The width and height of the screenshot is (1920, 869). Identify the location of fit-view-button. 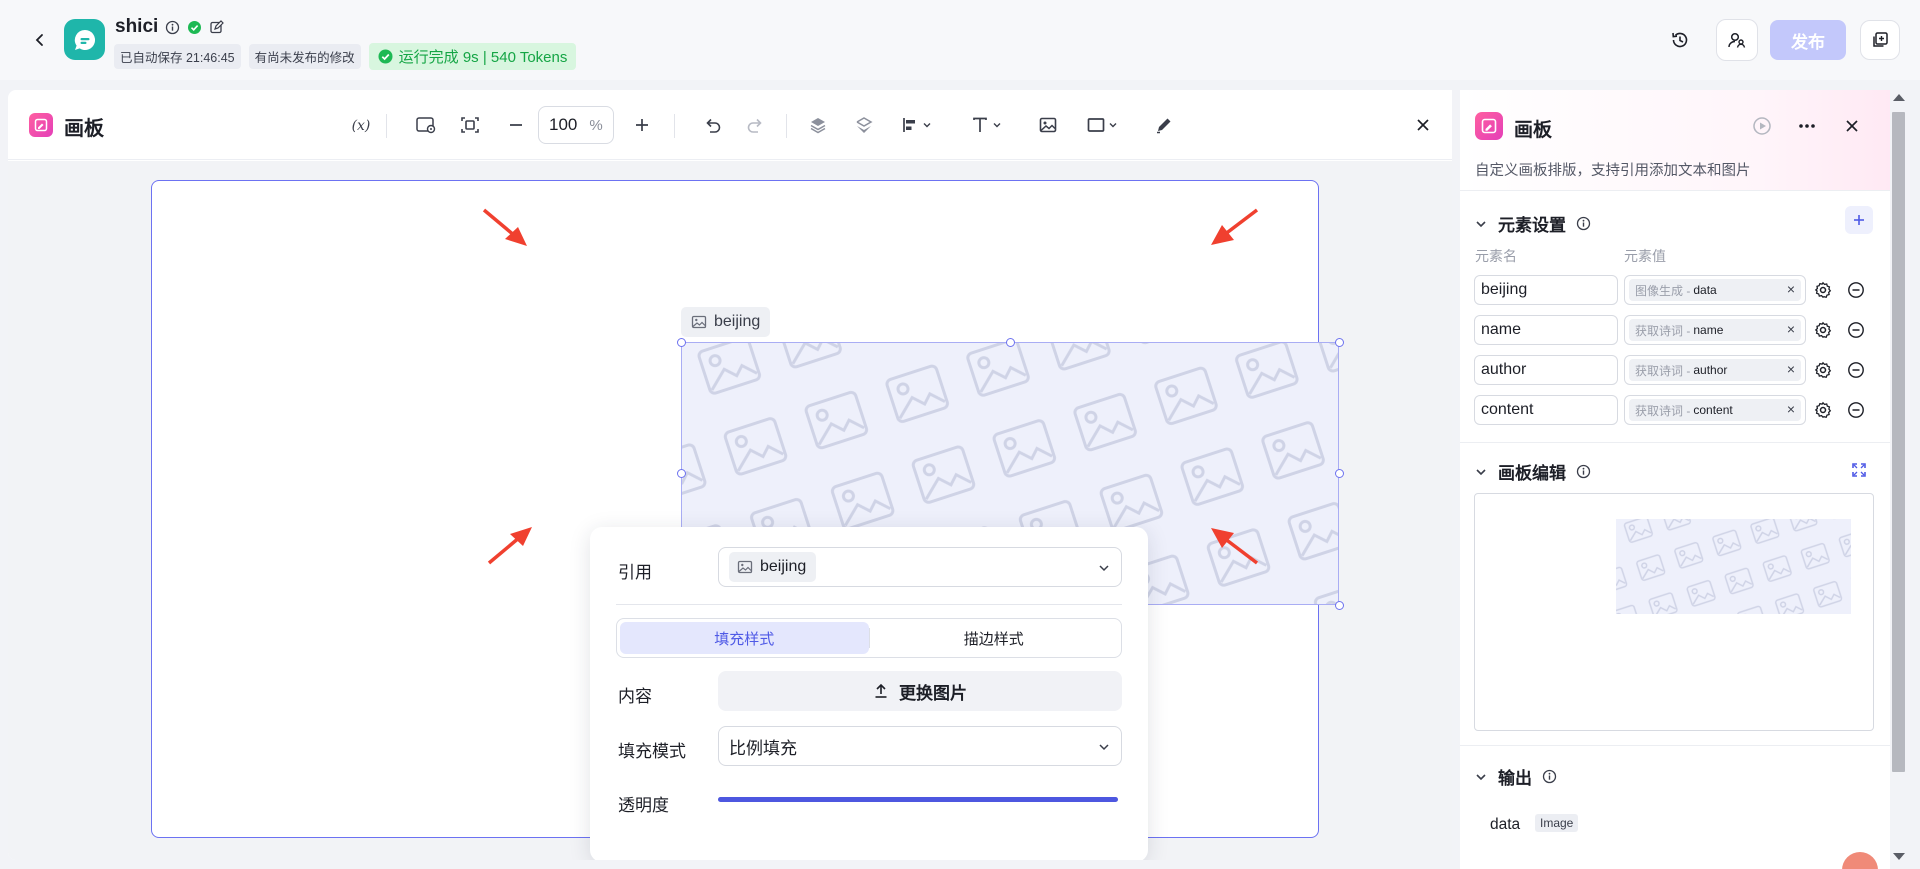
(470, 125).